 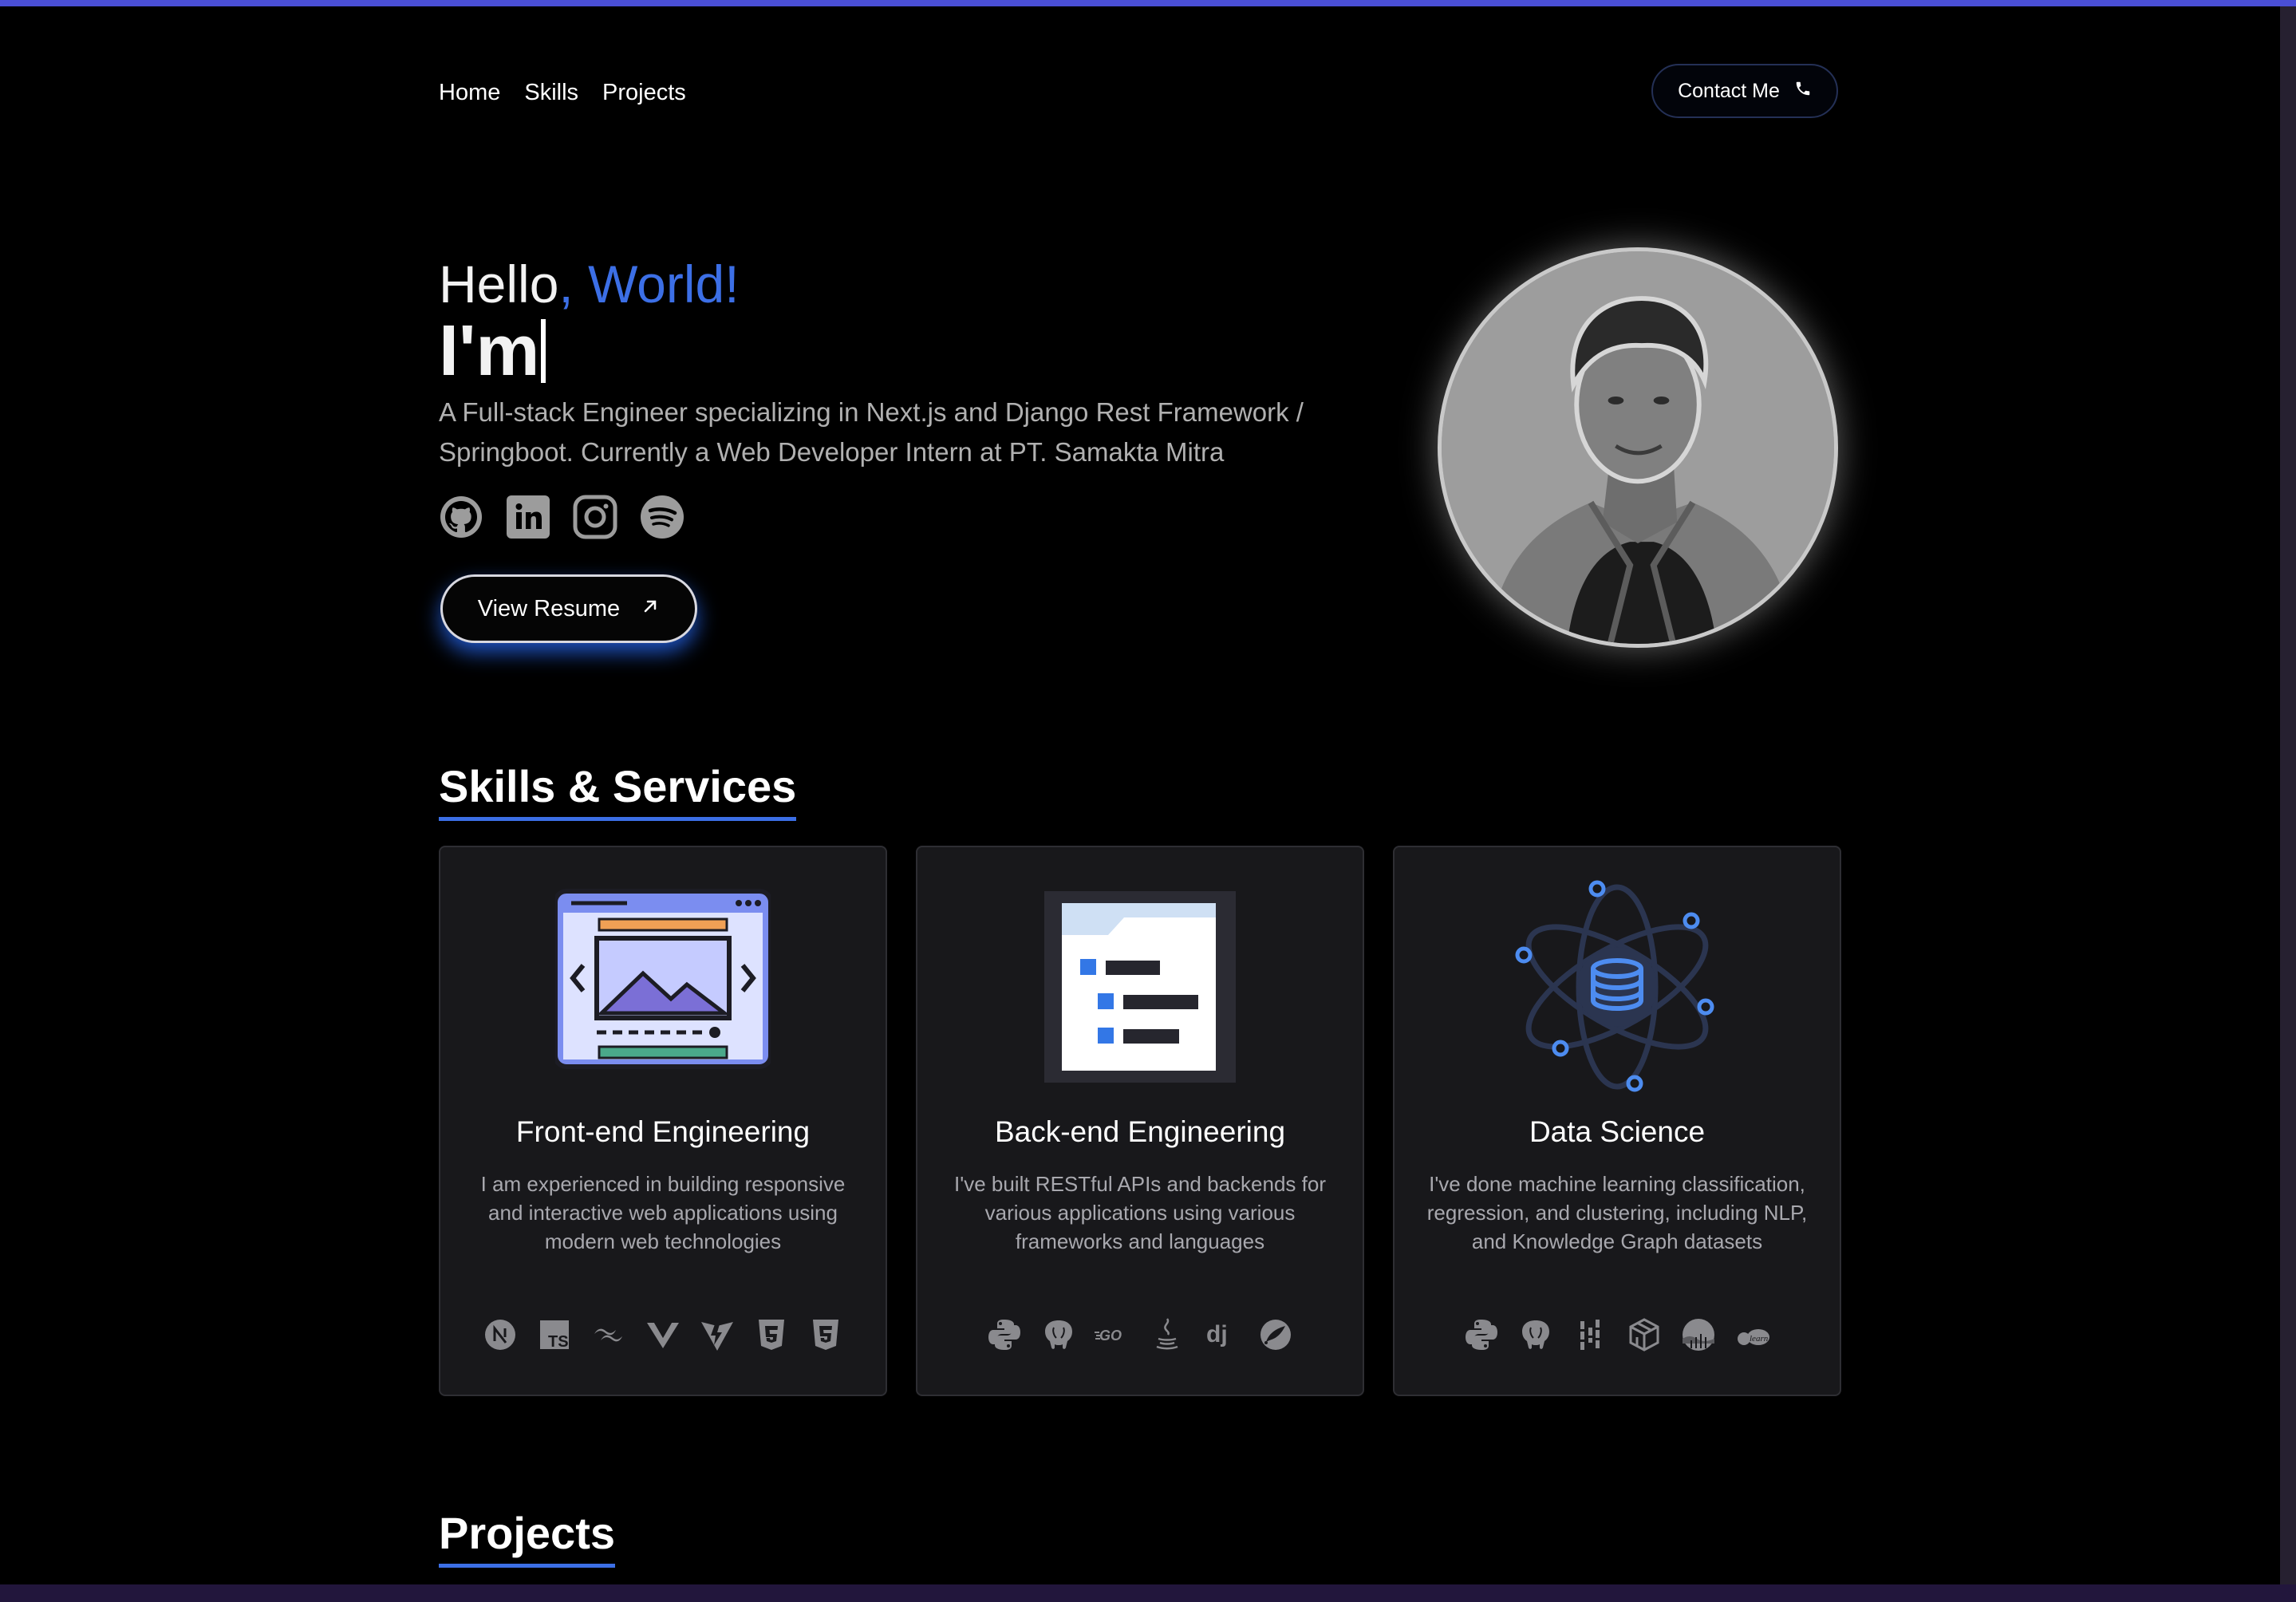 I want to click on instagram-icon, so click(x=595, y=517).